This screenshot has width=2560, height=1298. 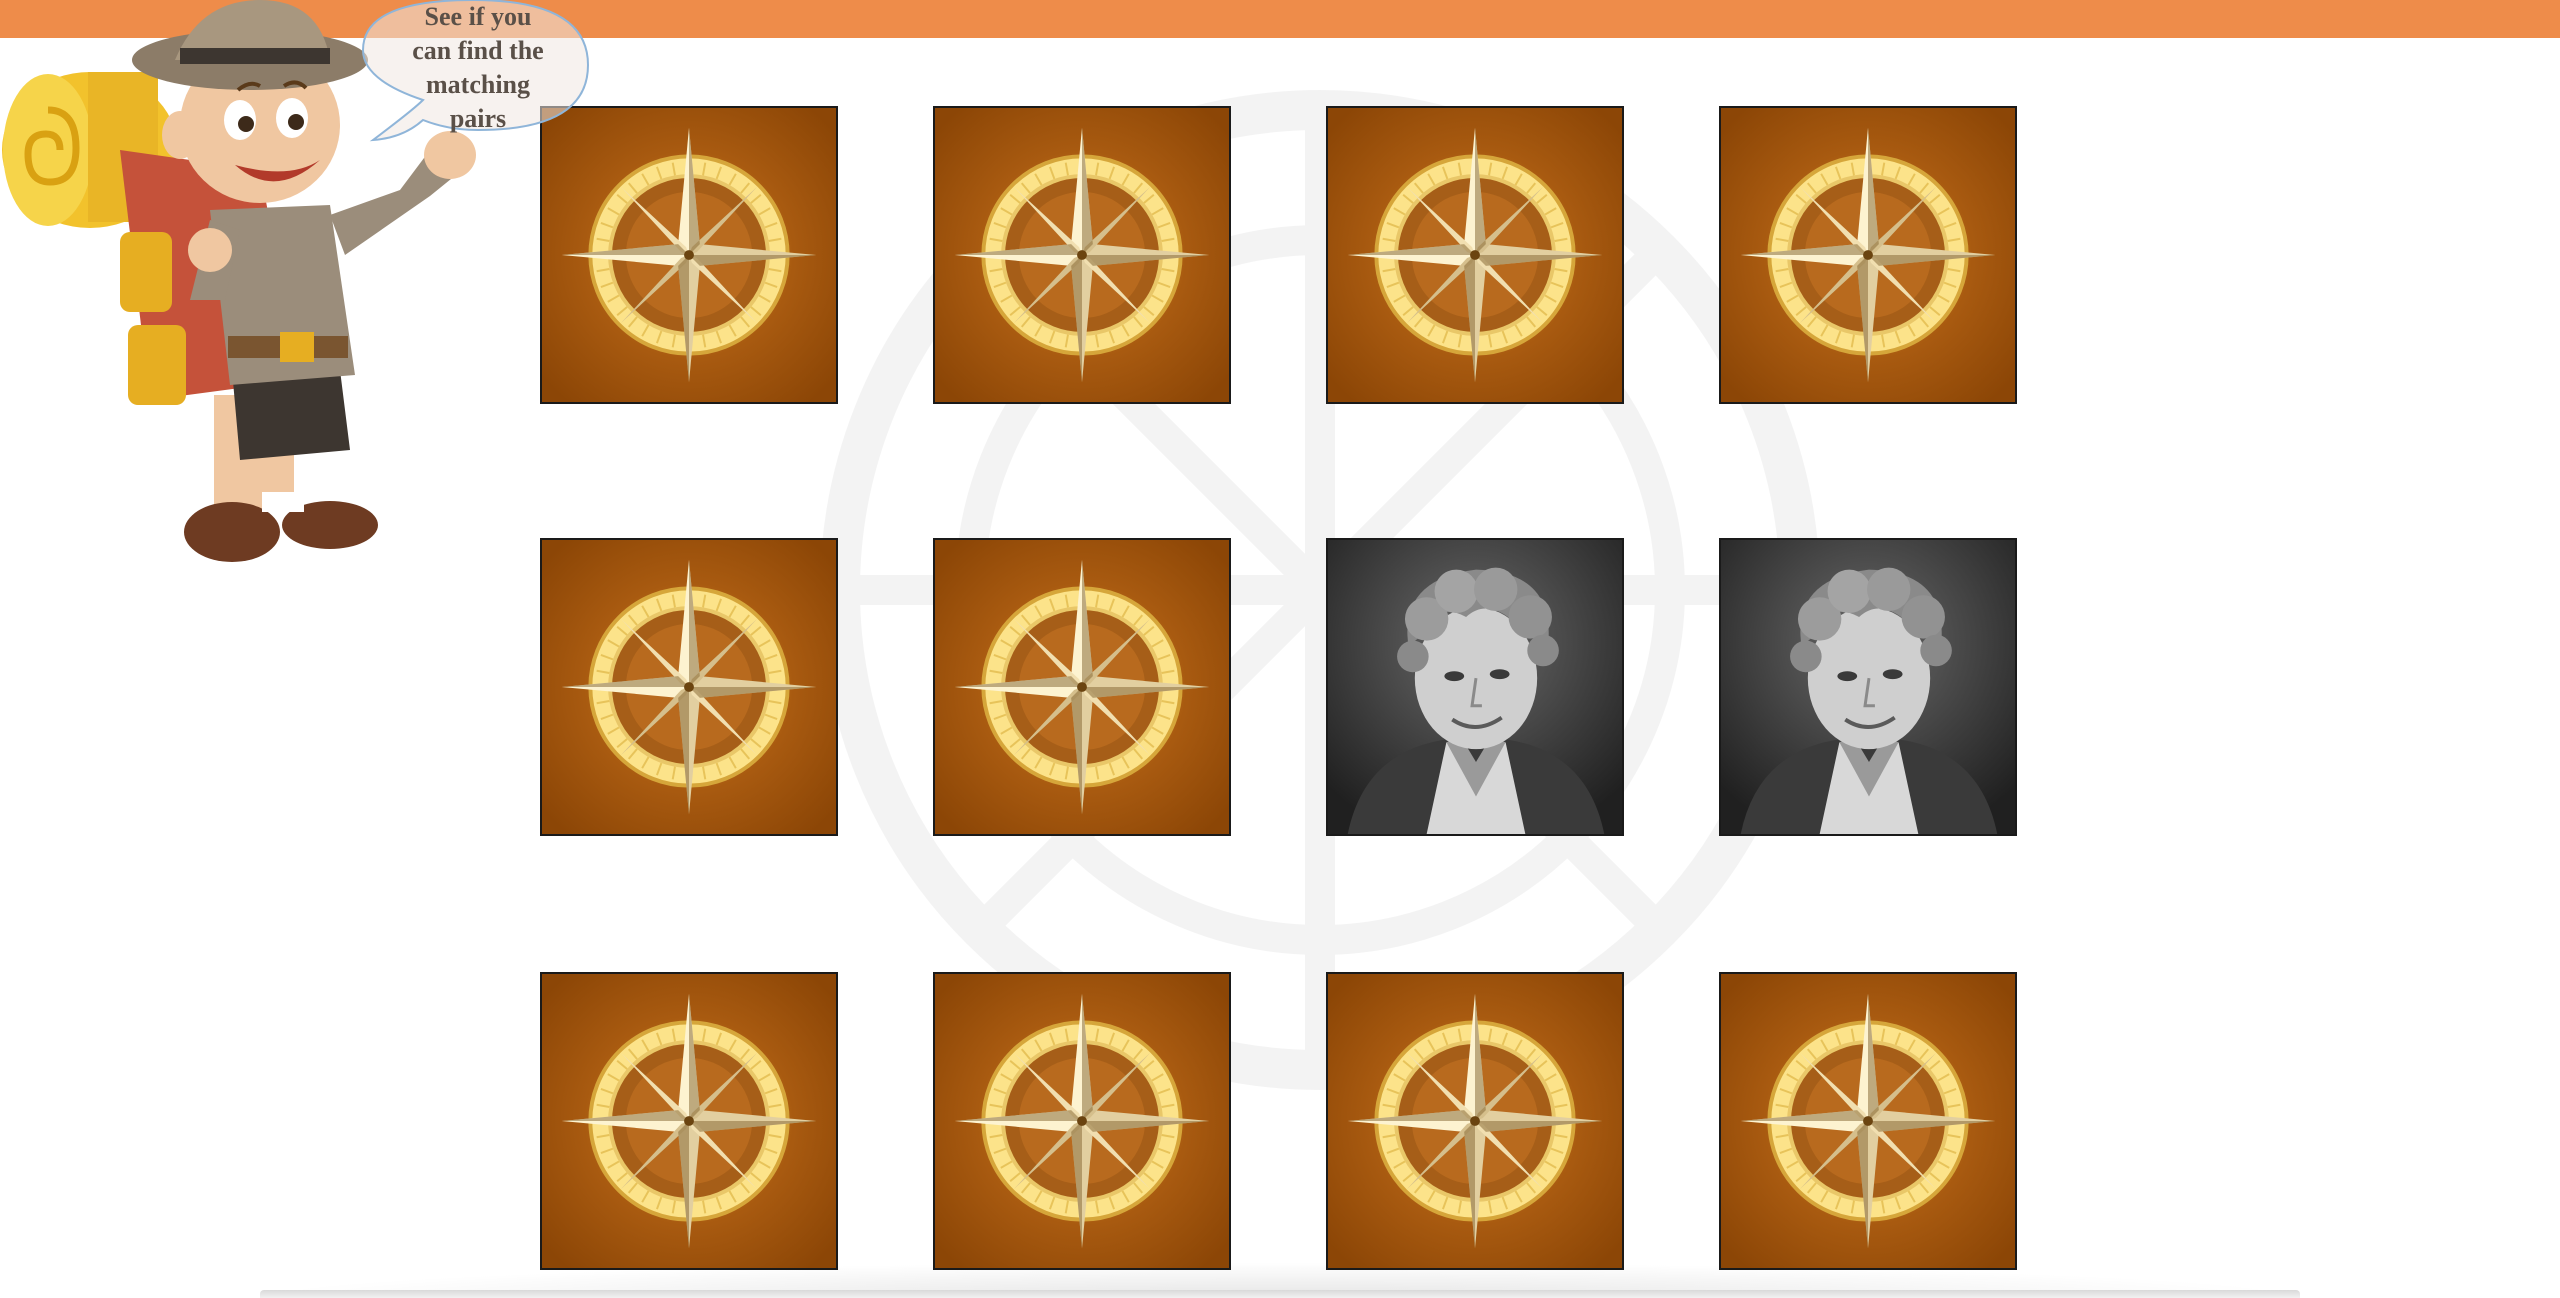 I want to click on speech-line: matching, so click(x=478, y=84).